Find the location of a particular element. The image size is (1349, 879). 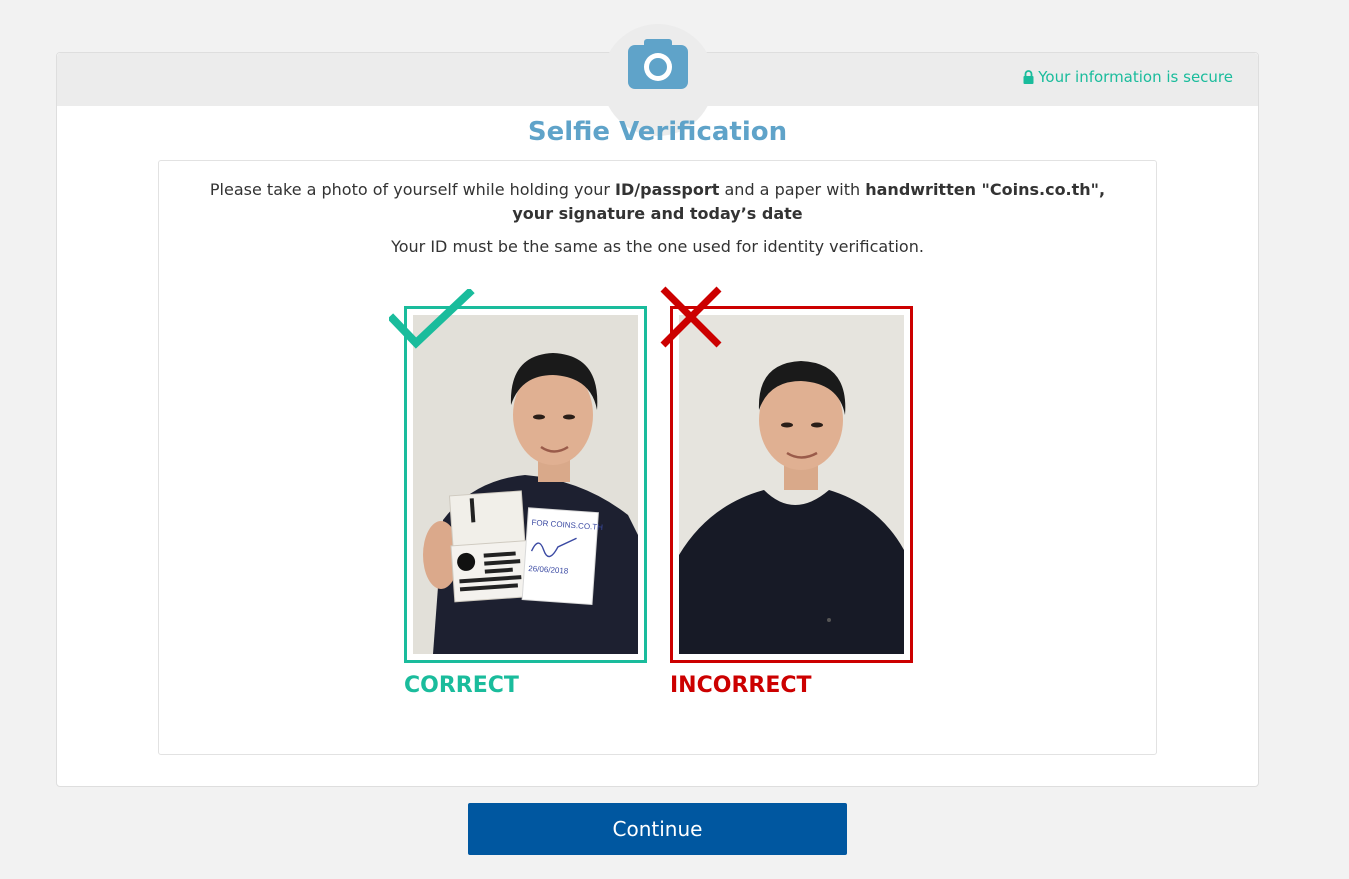

lock-icon is located at coordinates (1028, 77).